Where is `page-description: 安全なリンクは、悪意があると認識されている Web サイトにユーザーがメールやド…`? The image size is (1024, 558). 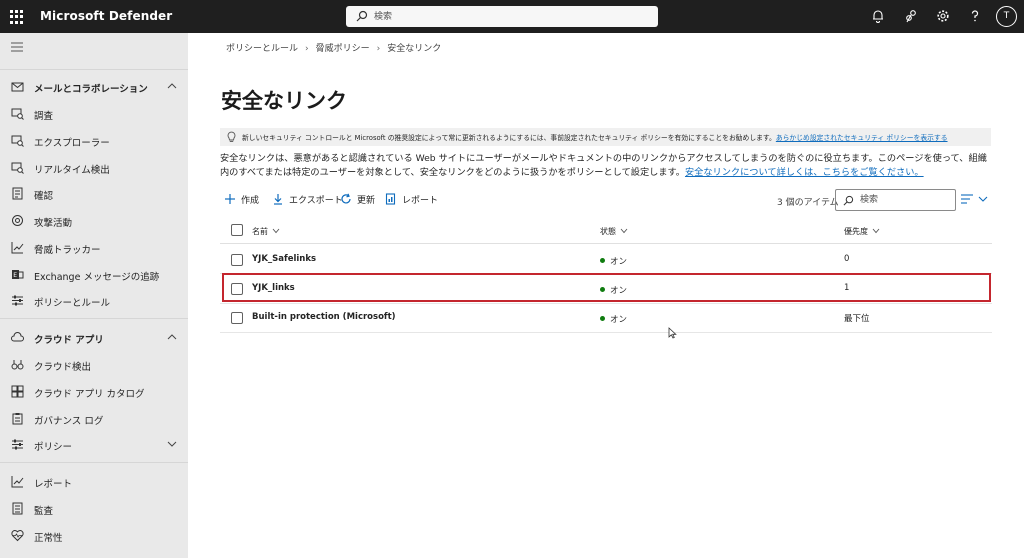
page-description: 安全なリンクは、悪意があると認識されている Web サイトにユーザーがメールやド… is located at coordinates (606, 166).